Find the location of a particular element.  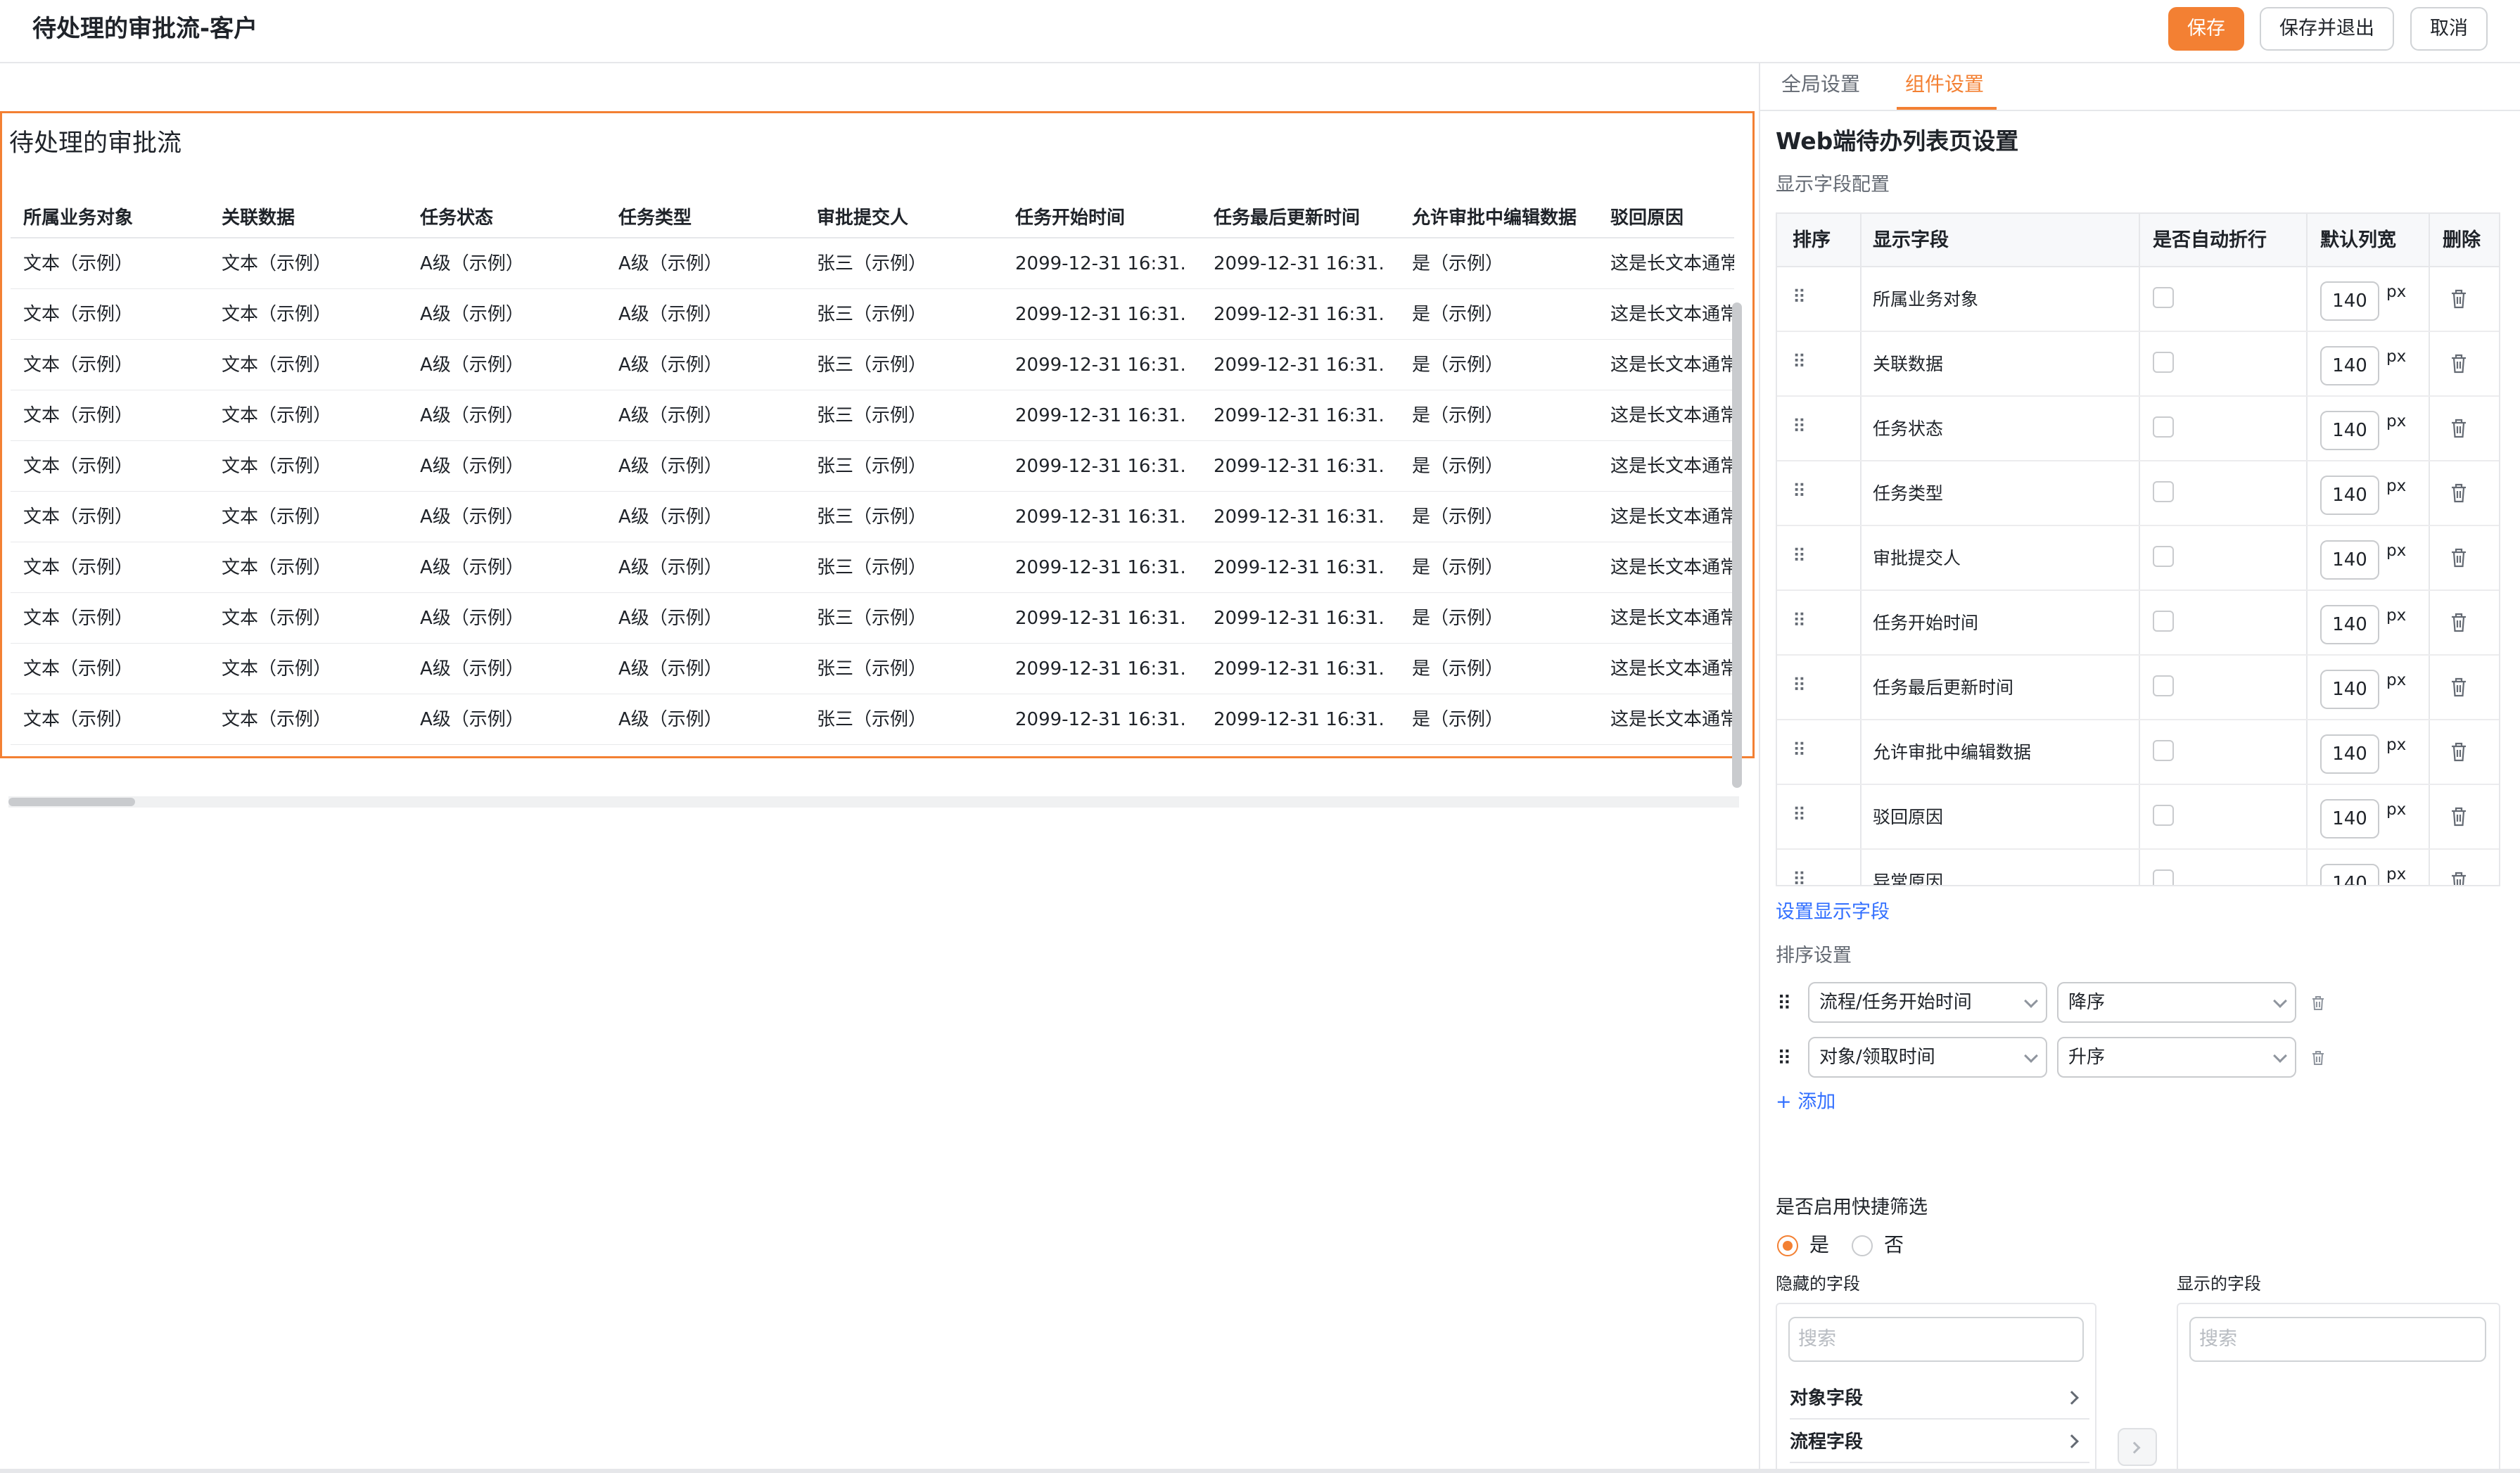

field-name: 任务状态 is located at coordinates (1909, 429).